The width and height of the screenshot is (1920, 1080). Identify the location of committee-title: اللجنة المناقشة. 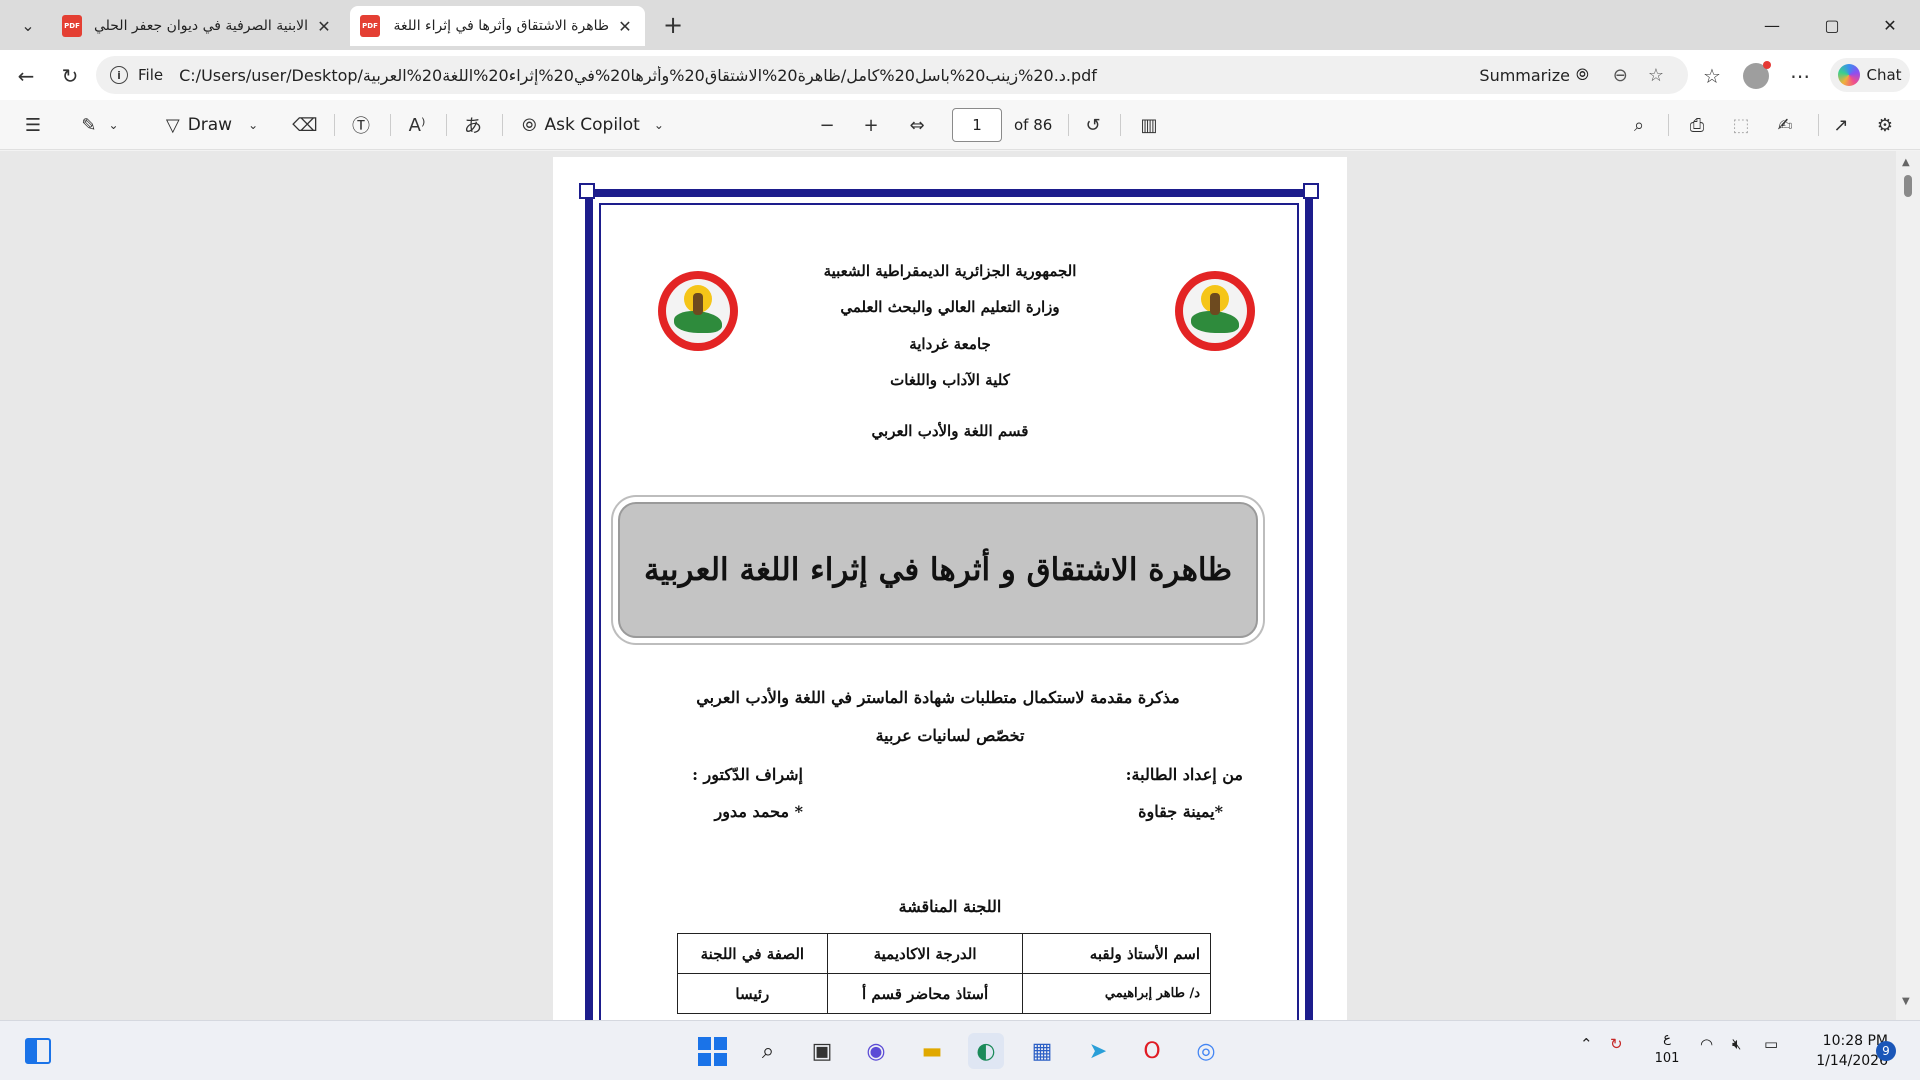
(950, 906).